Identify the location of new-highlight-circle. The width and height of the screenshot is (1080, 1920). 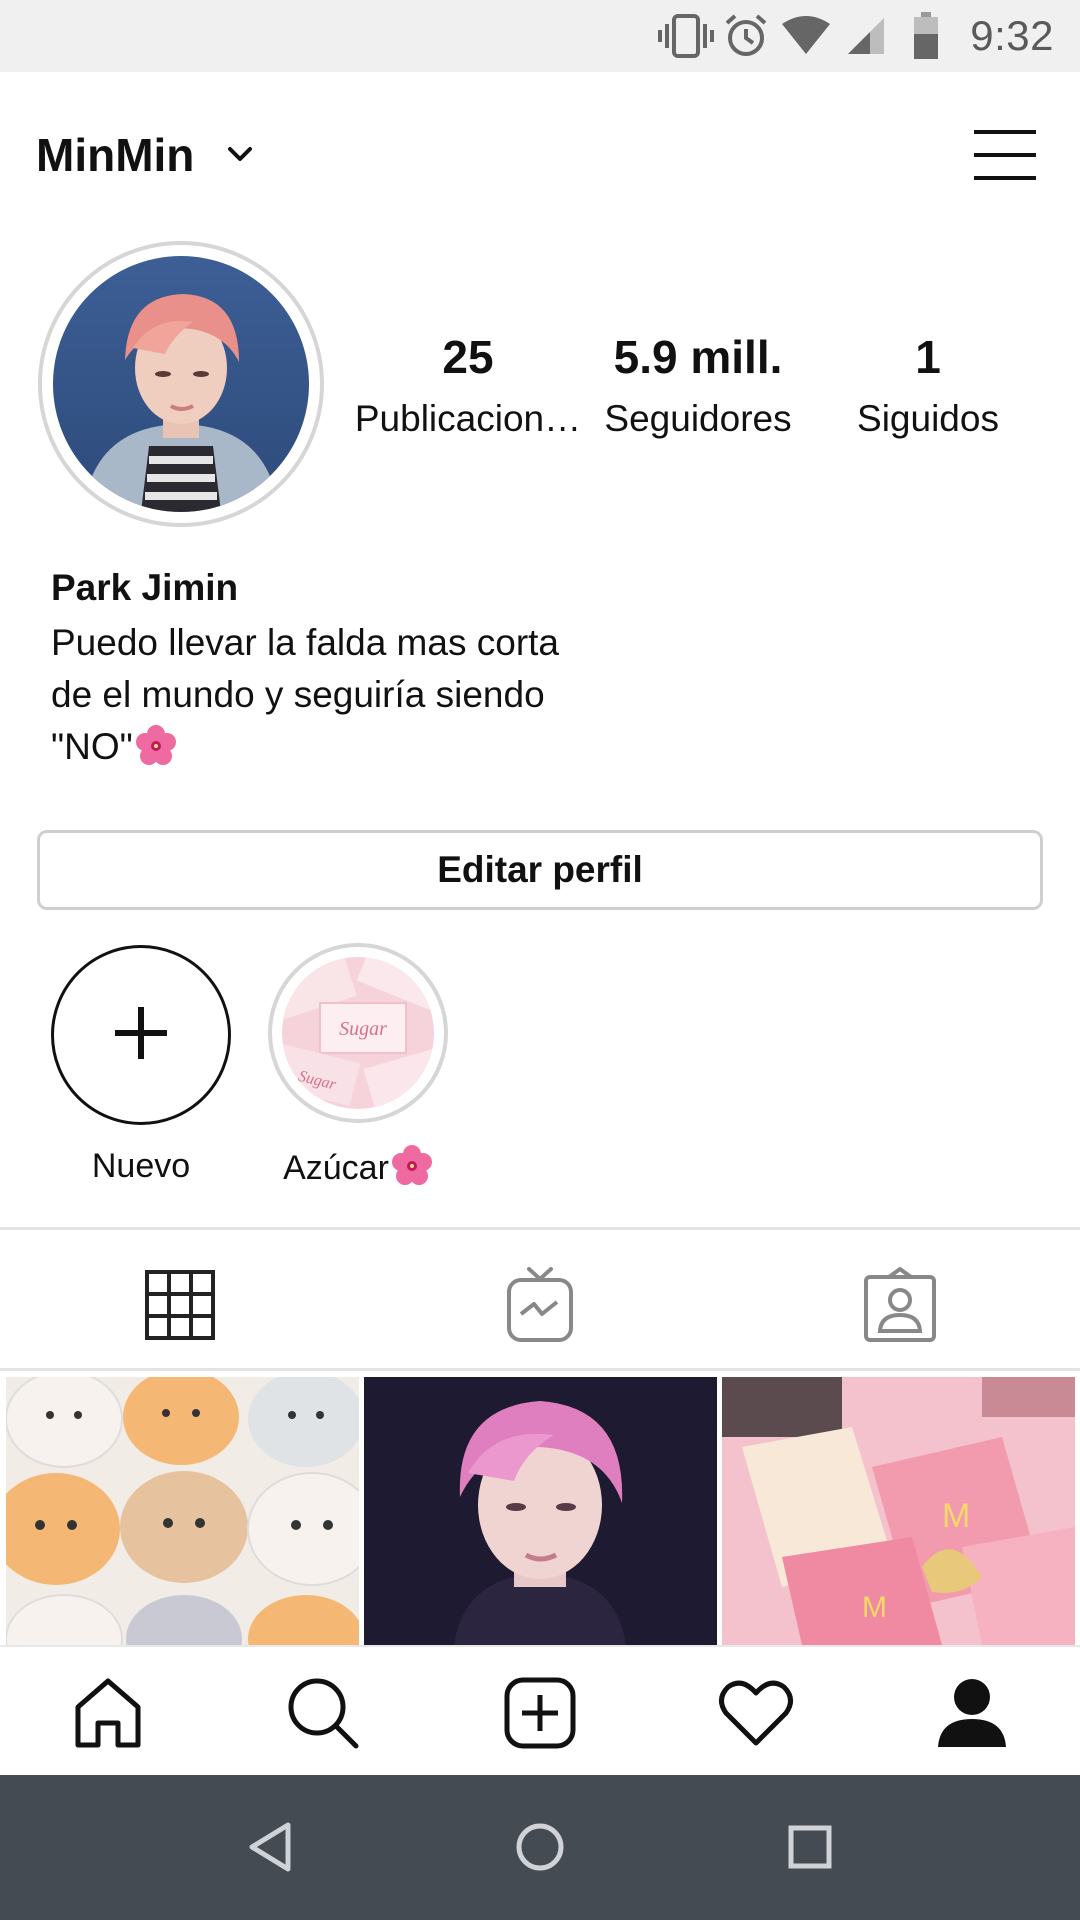
(141, 1035).